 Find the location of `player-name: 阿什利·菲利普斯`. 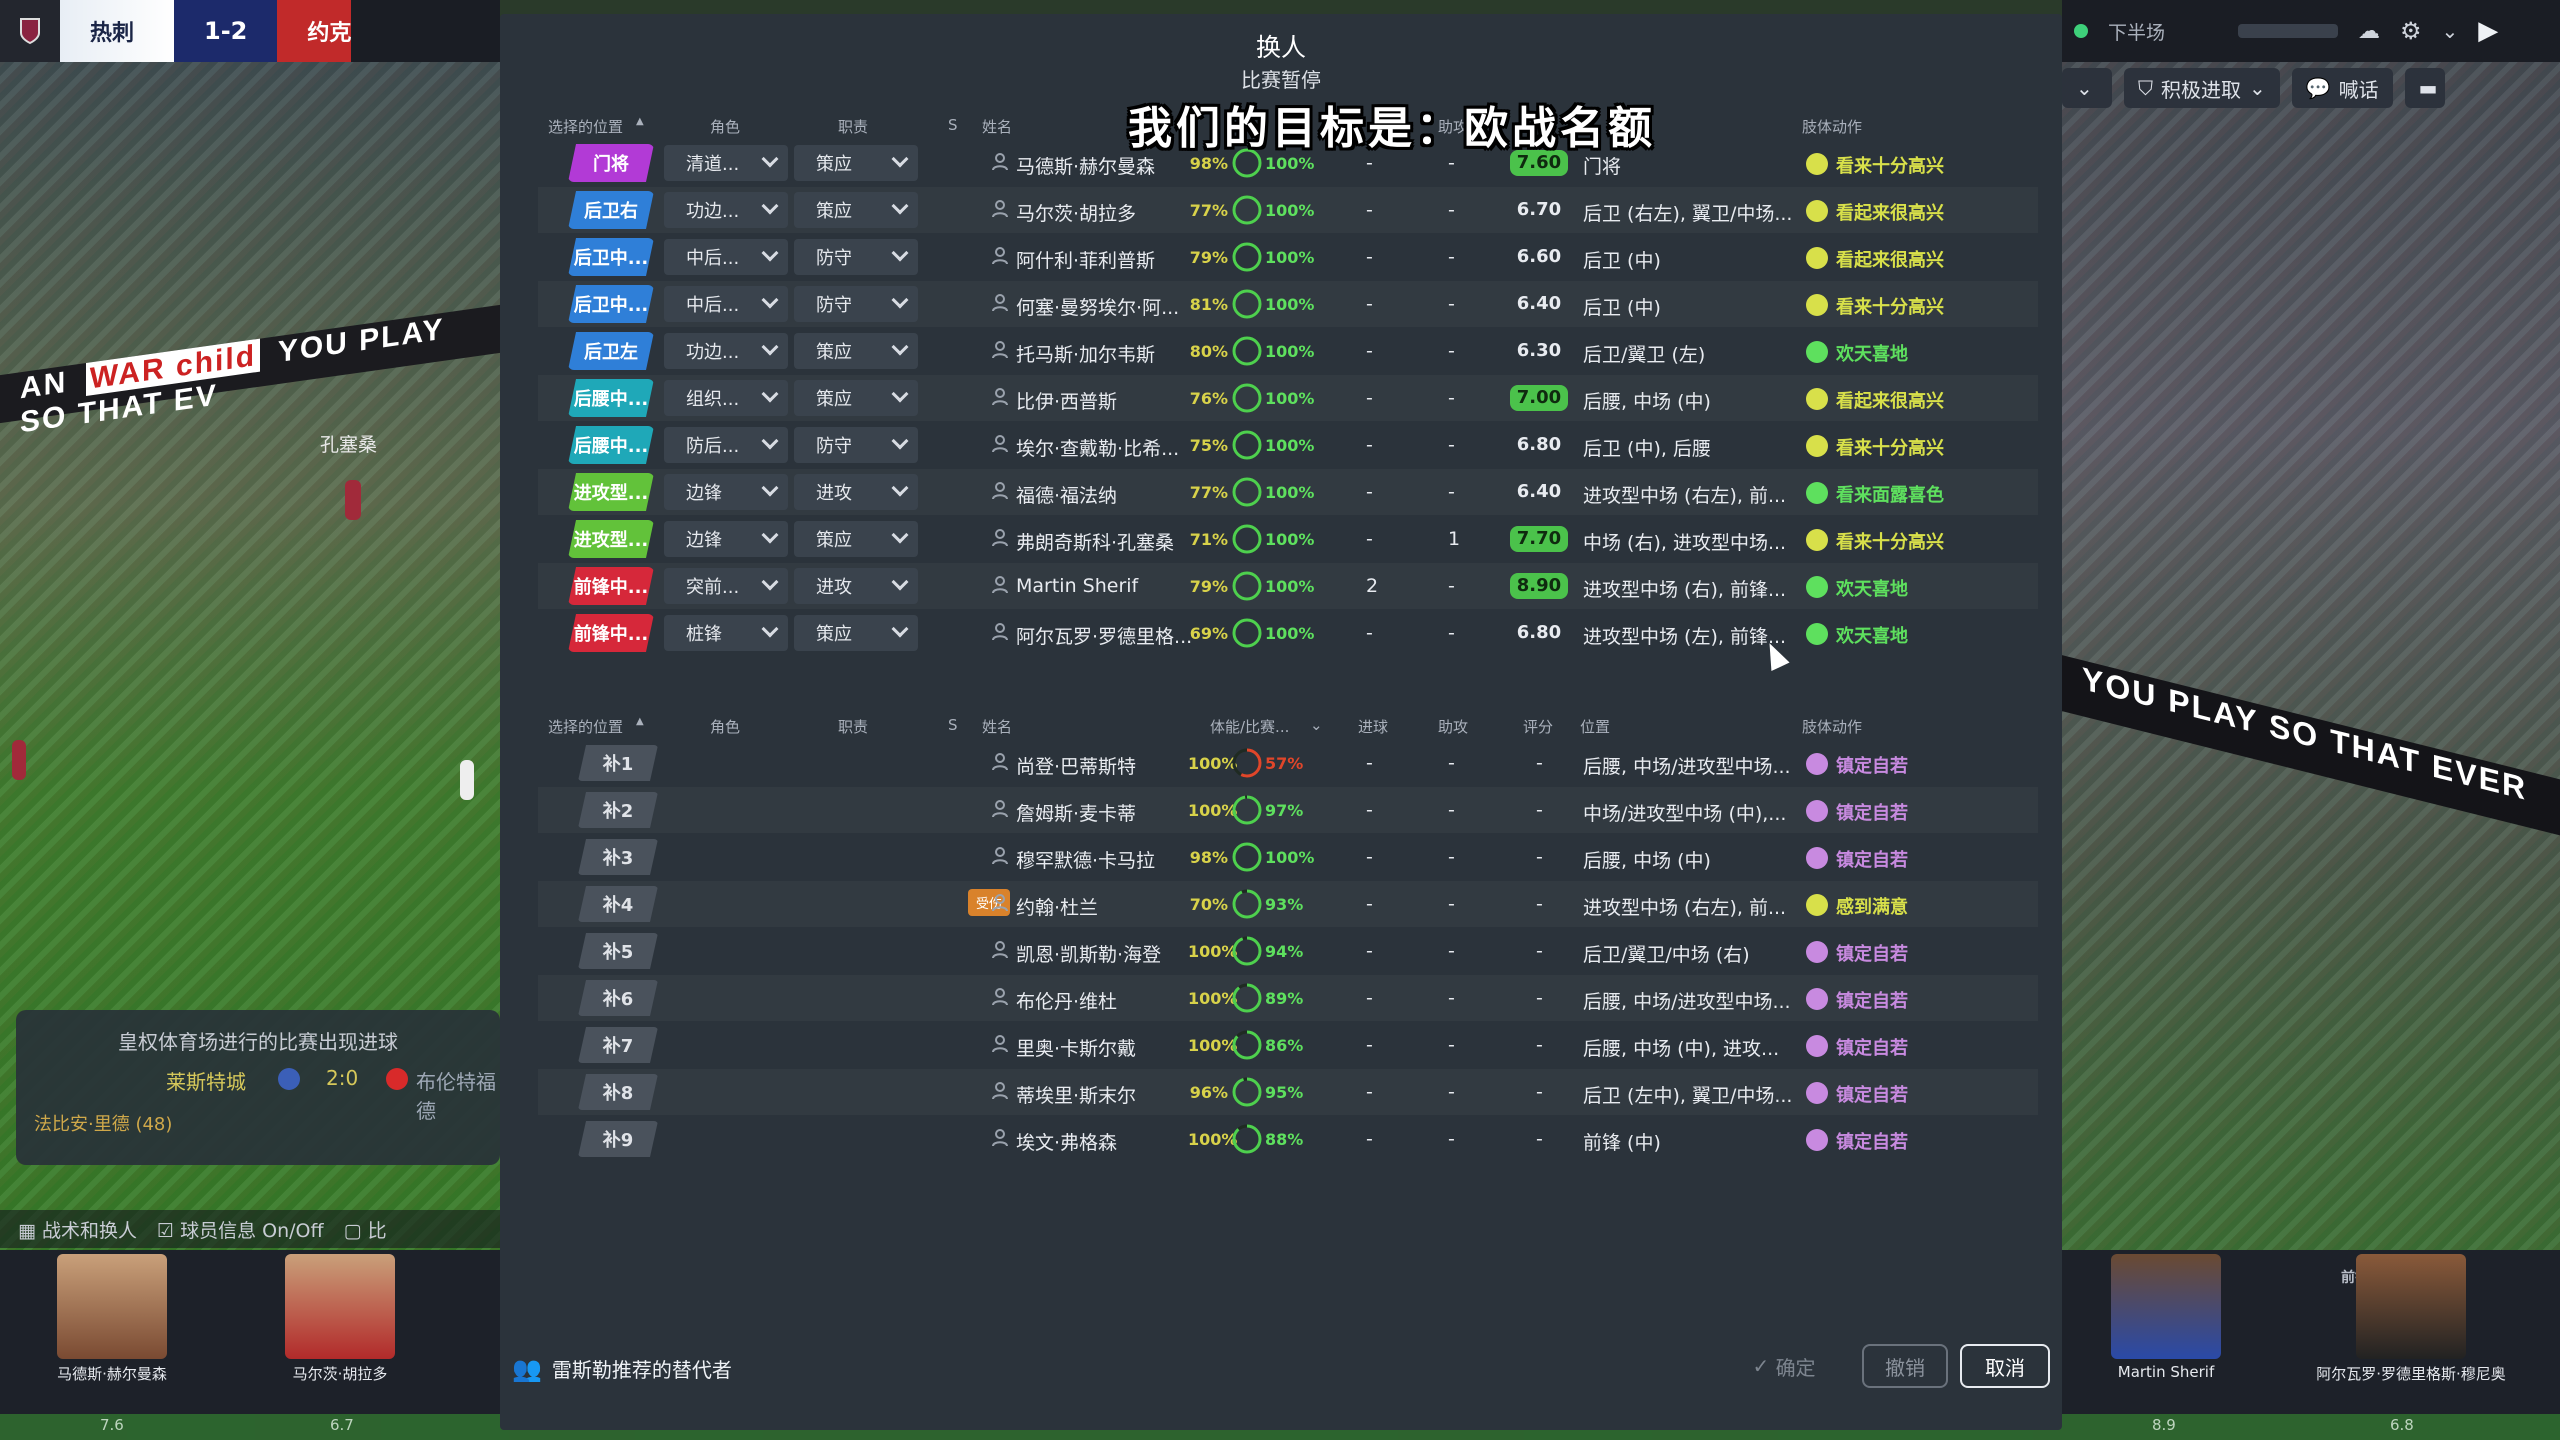

player-name: 阿什利·菲利普斯 is located at coordinates (1111, 259).